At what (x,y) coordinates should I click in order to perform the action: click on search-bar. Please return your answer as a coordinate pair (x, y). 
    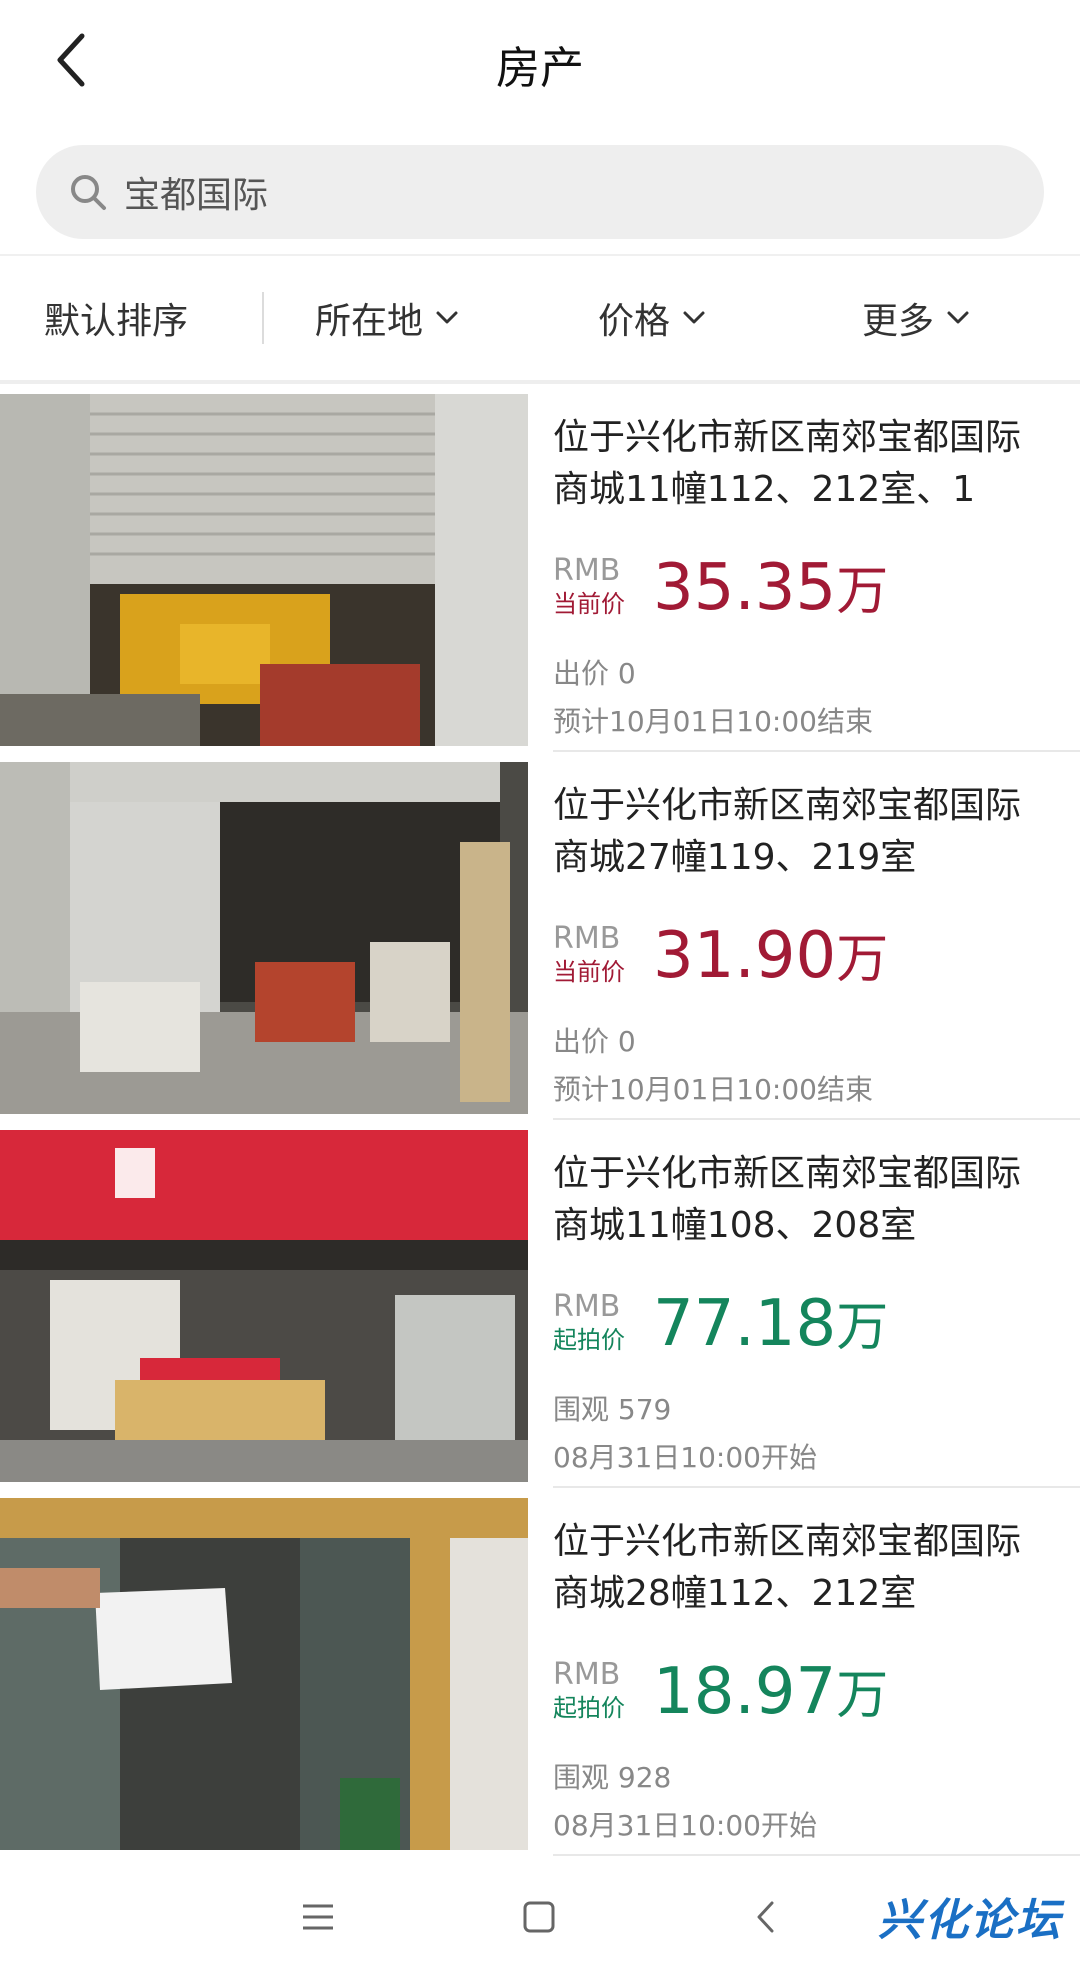
    Looking at the image, I should click on (540, 192).